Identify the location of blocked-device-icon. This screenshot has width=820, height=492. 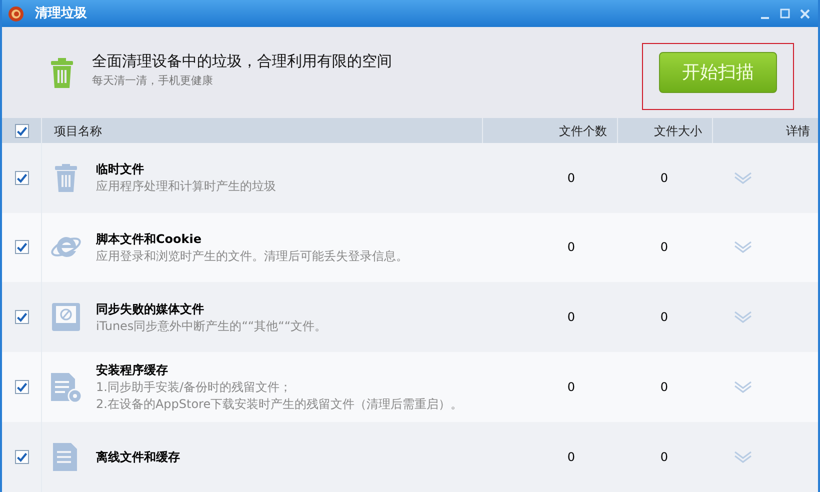
(66, 317).